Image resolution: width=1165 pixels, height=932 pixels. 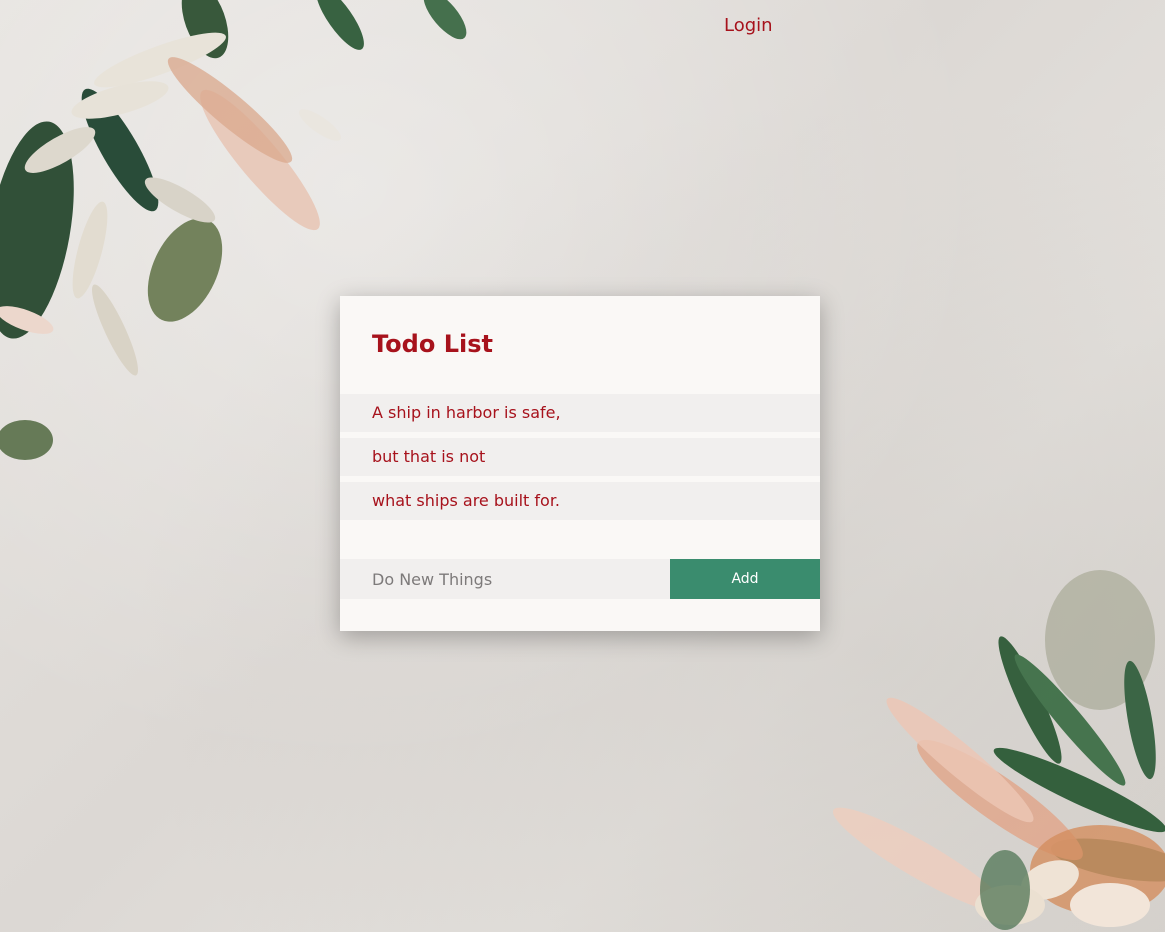 What do you see at coordinates (580, 501) in the screenshot?
I see `todo-item: what ships are built for.` at bounding box center [580, 501].